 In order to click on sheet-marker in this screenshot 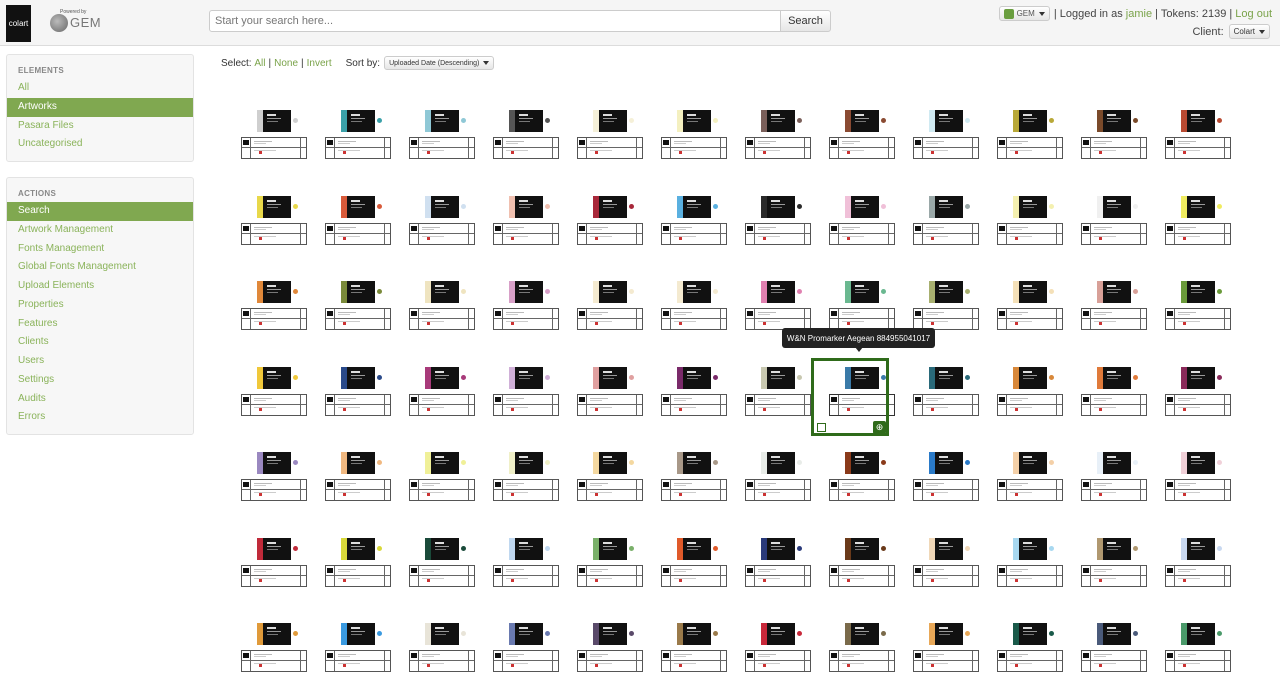, I will do `click(680, 494)`.